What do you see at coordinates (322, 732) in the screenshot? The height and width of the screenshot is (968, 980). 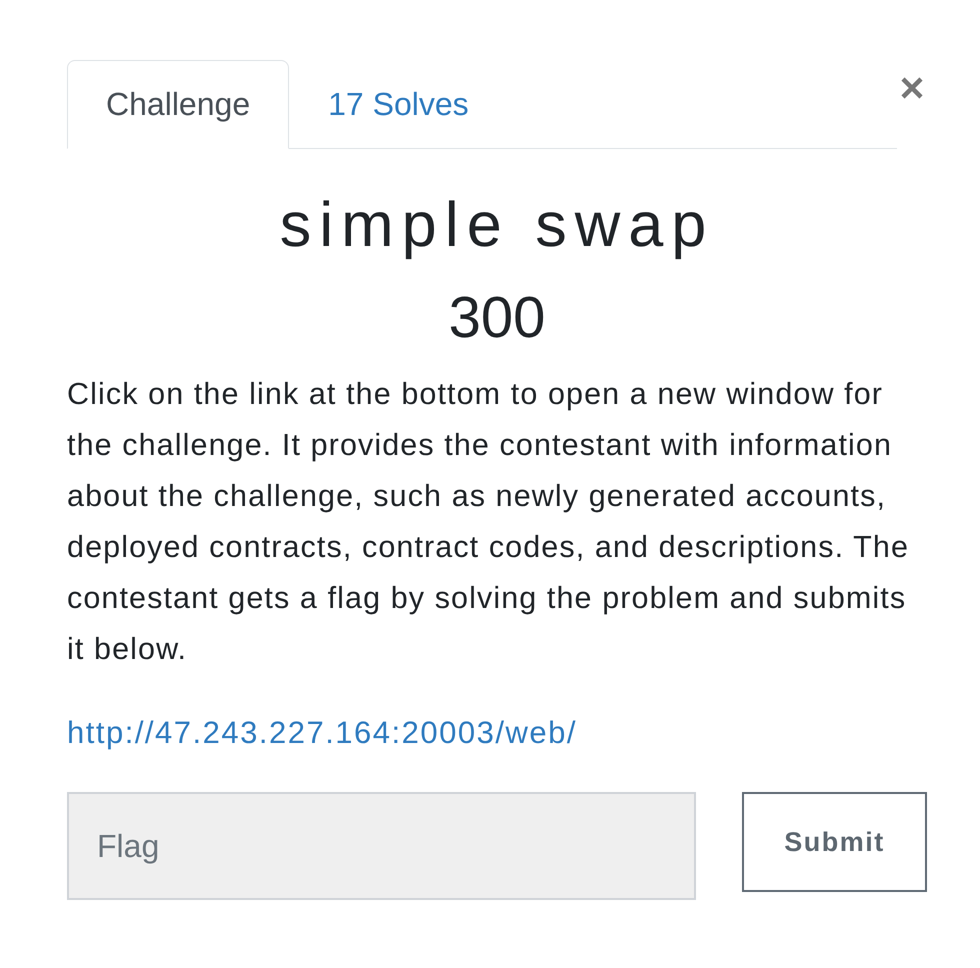 I see `challenge-link: http://47.243.227.164:20003/web/` at bounding box center [322, 732].